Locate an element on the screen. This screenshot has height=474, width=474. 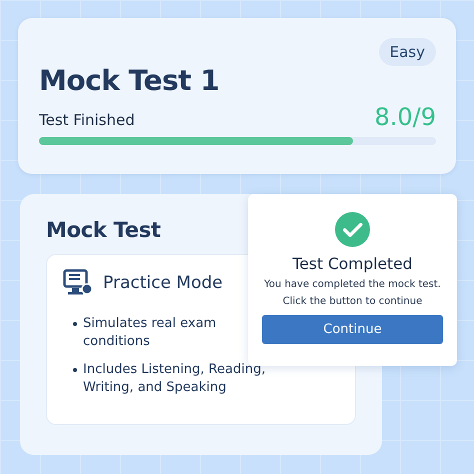
dialog-hint: Click the button to continue is located at coordinates (352, 301).